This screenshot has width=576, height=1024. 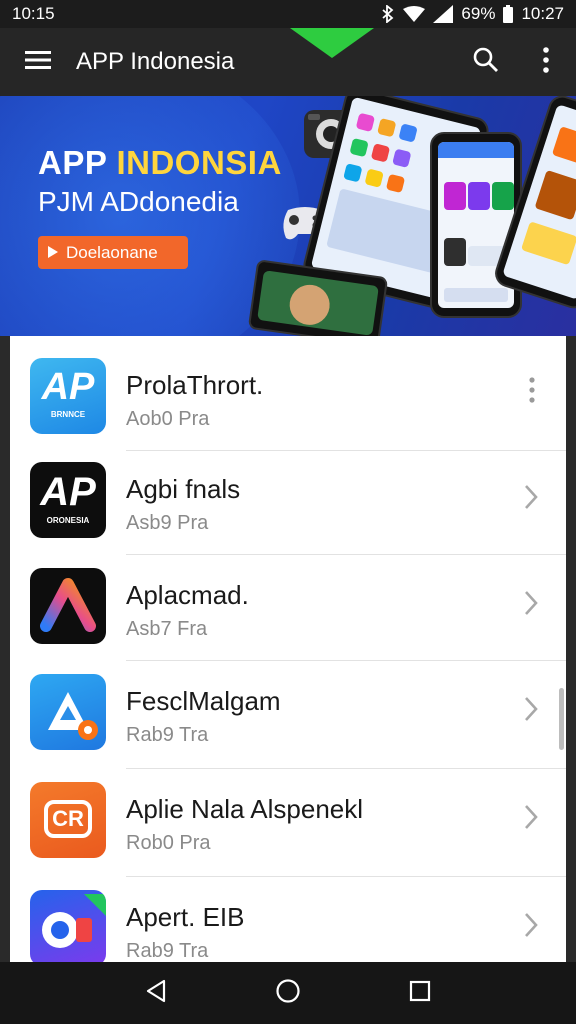 What do you see at coordinates (414, 14) in the screenshot?
I see `wifi-icon` at bounding box center [414, 14].